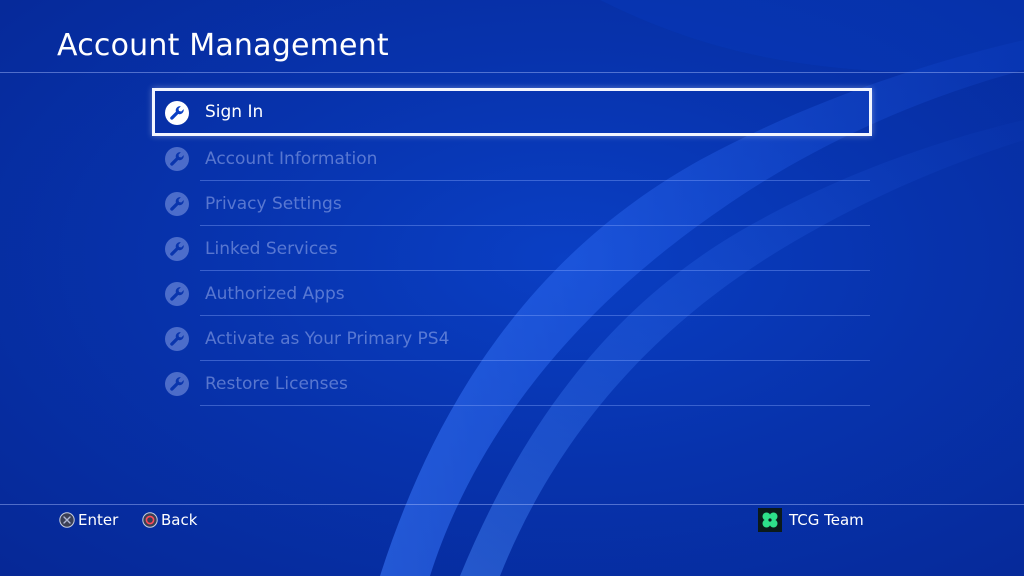 Image resolution: width=1024 pixels, height=576 pixels. What do you see at coordinates (234, 112) in the screenshot?
I see `menu-item-label: Sign In` at bounding box center [234, 112].